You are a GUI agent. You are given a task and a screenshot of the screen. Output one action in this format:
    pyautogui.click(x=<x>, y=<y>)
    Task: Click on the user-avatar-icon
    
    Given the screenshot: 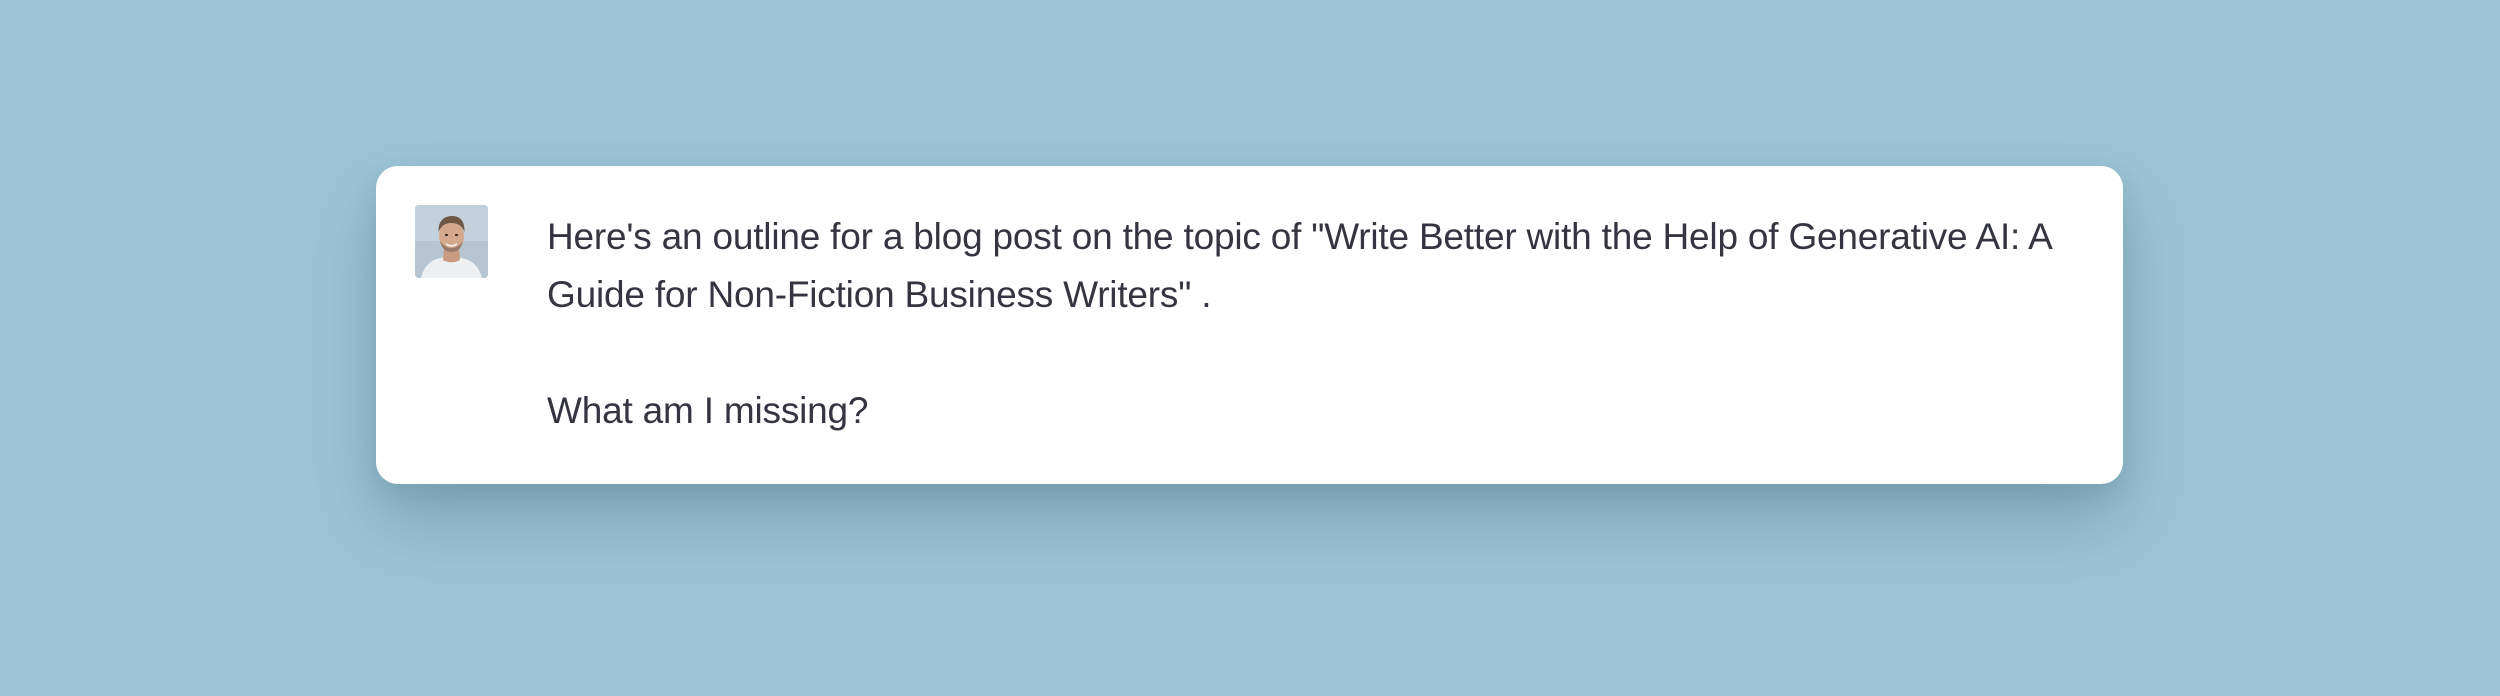 What is the action you would take?
    pyautogui.click(x=451, y=241)
    